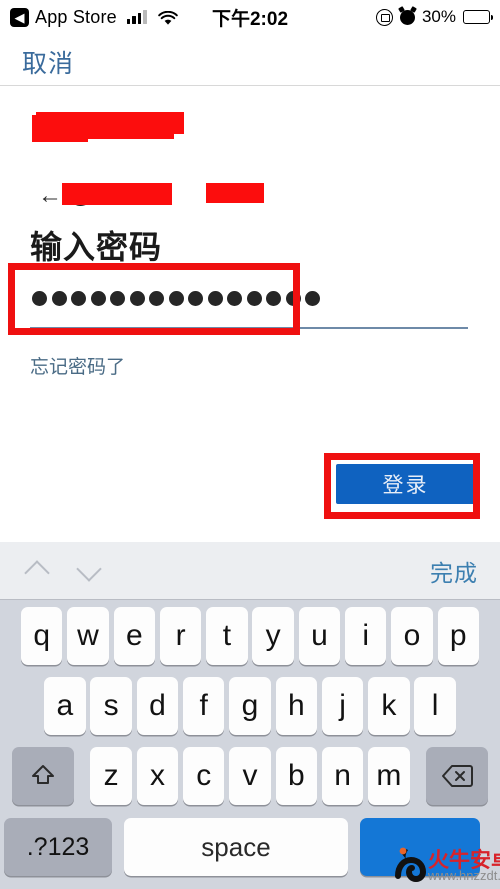 This screenshot has width=500, height=889. Describe the element at coordinates (117, 194) in the screenshot. I see `redaction-email-username` at that location.